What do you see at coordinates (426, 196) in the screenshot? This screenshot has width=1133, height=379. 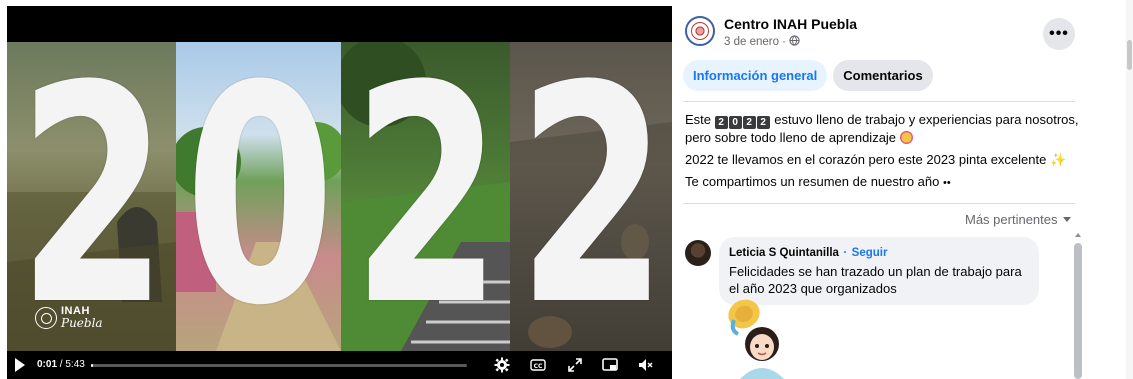 I see `year-digit-3: 2` at bounding box center [426, 196].